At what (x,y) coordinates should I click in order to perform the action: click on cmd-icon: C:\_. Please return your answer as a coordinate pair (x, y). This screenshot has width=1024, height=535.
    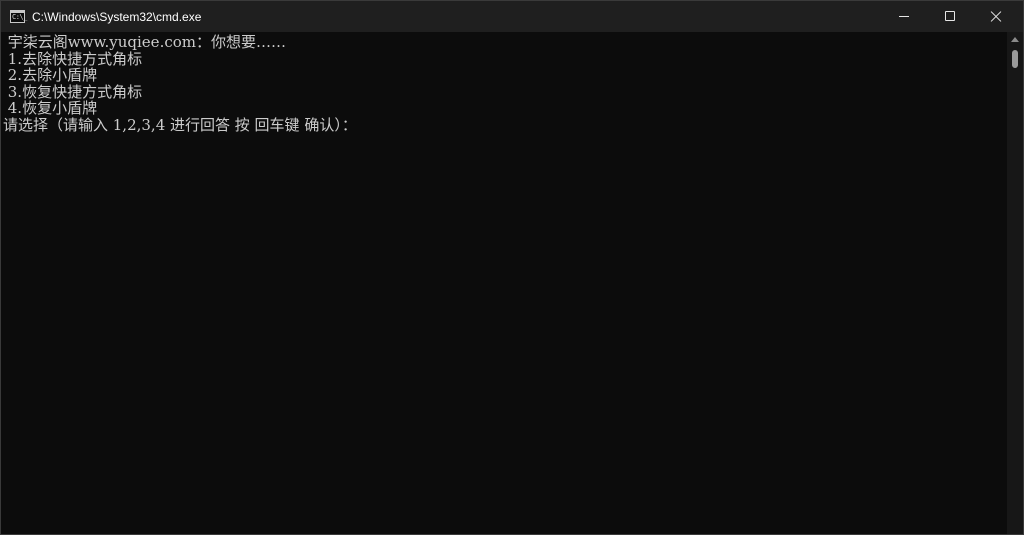
    Looking at the image, I should click on (18, 16).